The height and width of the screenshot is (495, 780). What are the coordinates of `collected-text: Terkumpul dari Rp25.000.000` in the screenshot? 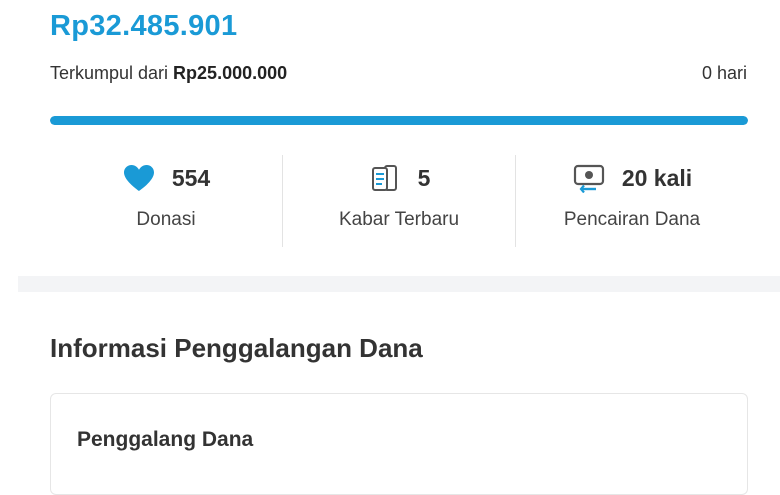 It's located at (168, 73).